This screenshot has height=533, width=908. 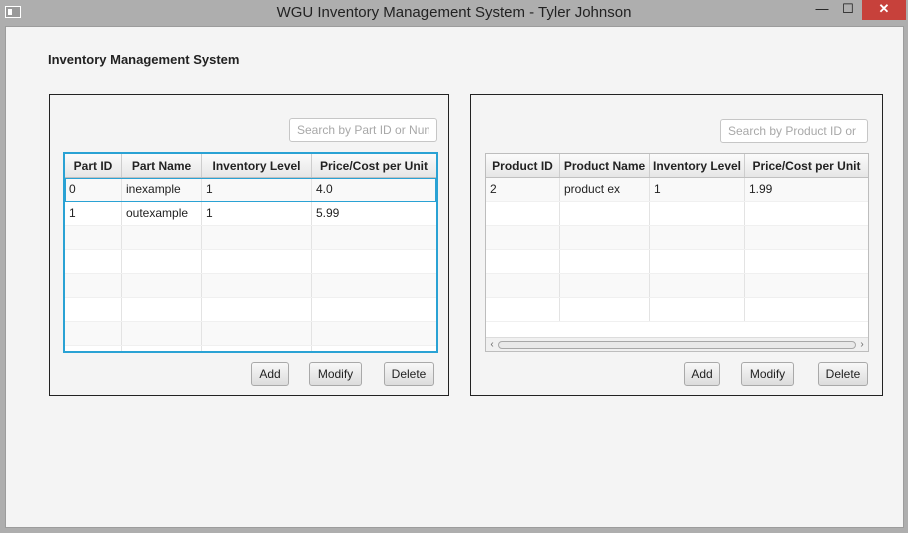 I want to click on add-product-button: Add, so click(x=702, y=374).